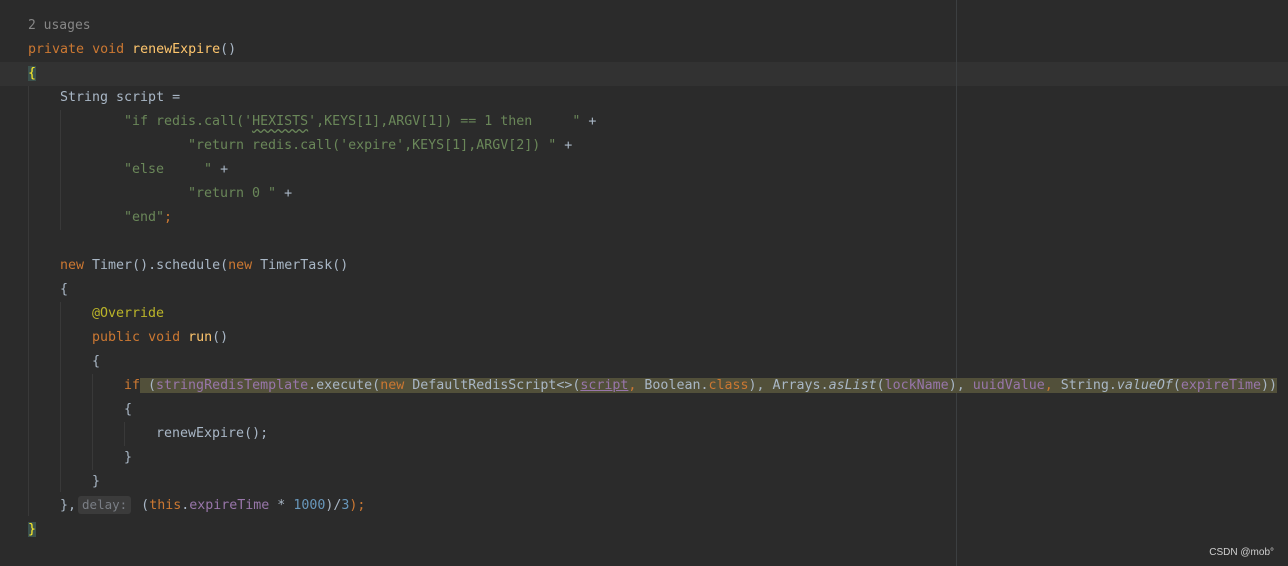 The image size is (1288, 566). Describe the element at coordinates (1268, 385) in the screenshot. I see `paren: ))` at that location.